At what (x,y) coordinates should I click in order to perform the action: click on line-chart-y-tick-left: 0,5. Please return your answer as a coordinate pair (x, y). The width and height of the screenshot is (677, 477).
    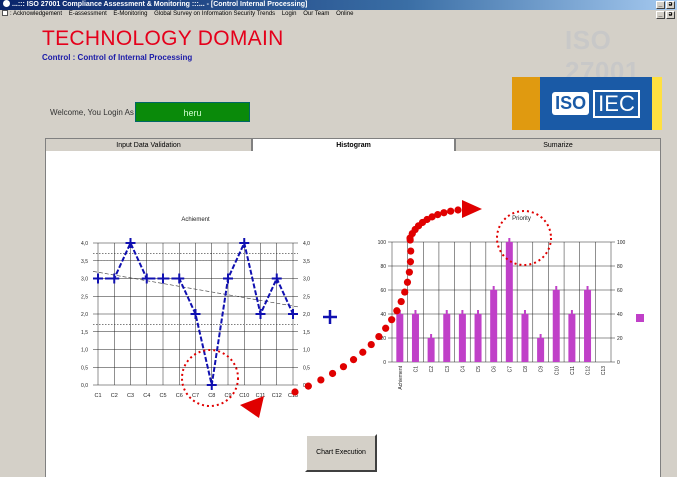
    Looking at the image, I should click on (84, 368).